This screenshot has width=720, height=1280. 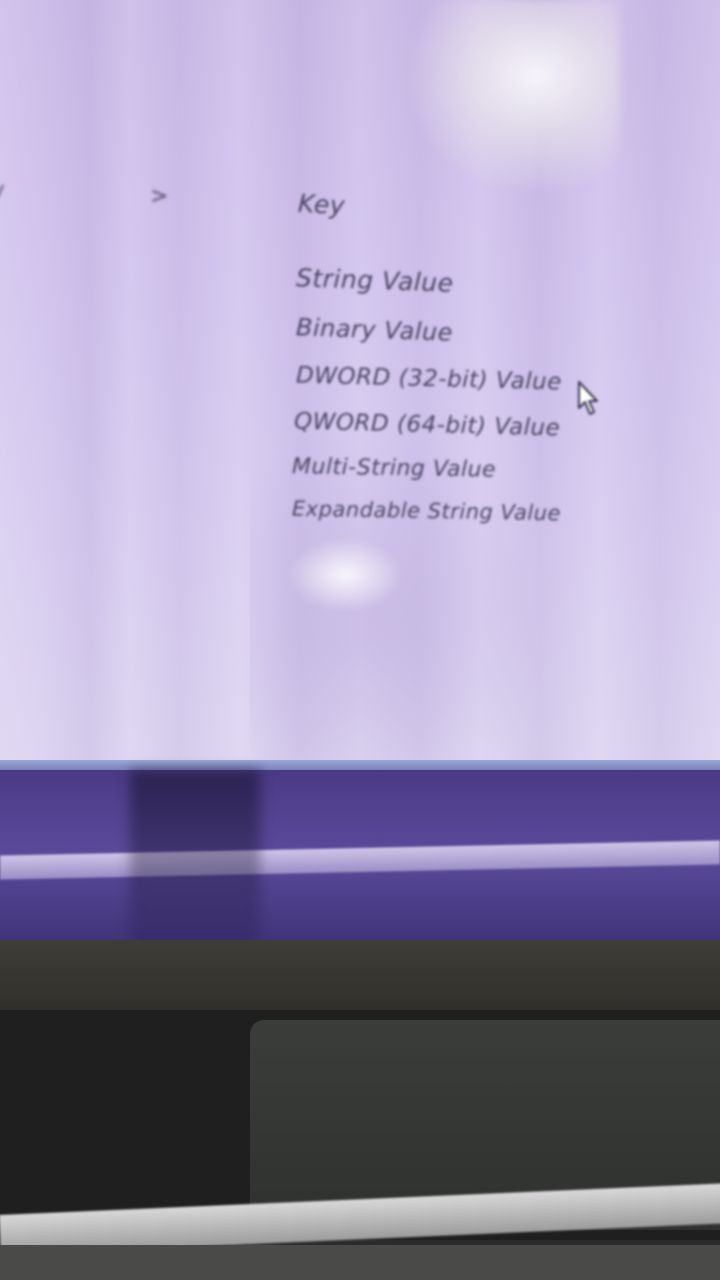 What do you see at coordinates (427, 425) in the screenshot?
I see `menu-item-qword-value: QWORD (64-bit) Value` at bounding box center [427, 425].